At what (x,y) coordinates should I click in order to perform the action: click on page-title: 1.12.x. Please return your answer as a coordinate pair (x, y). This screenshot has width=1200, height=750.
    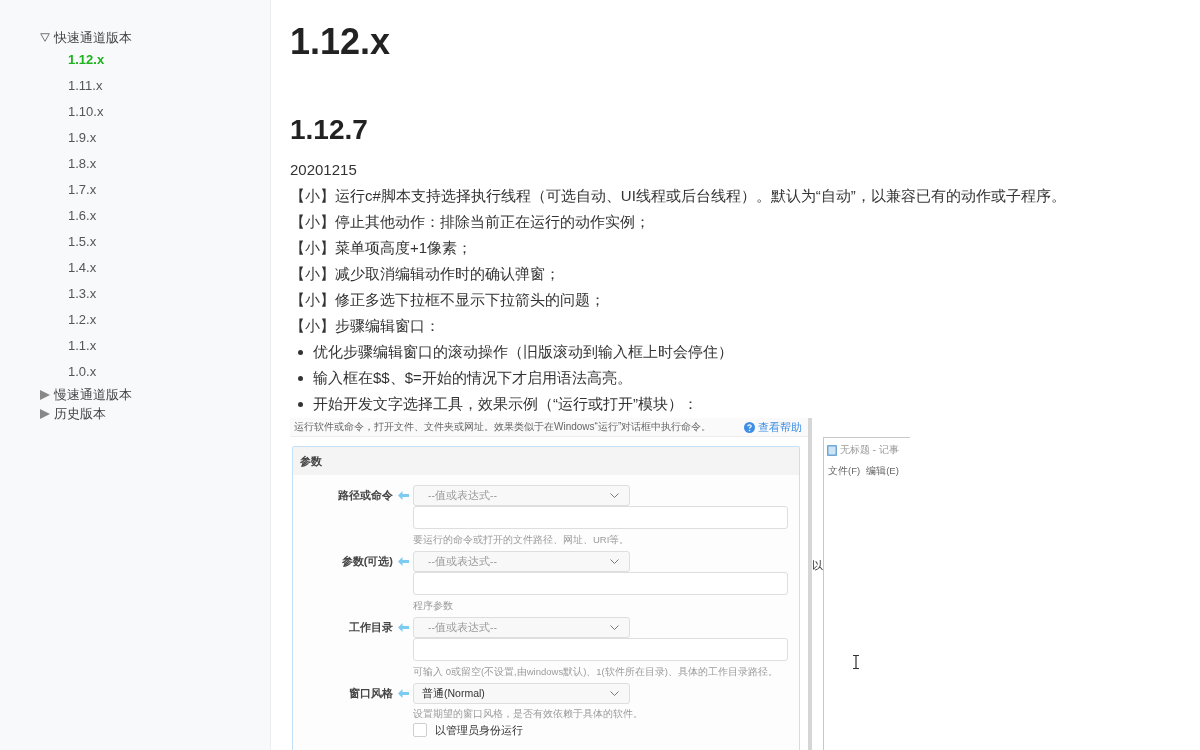
    Looking at the image, I should click on (340, 42).